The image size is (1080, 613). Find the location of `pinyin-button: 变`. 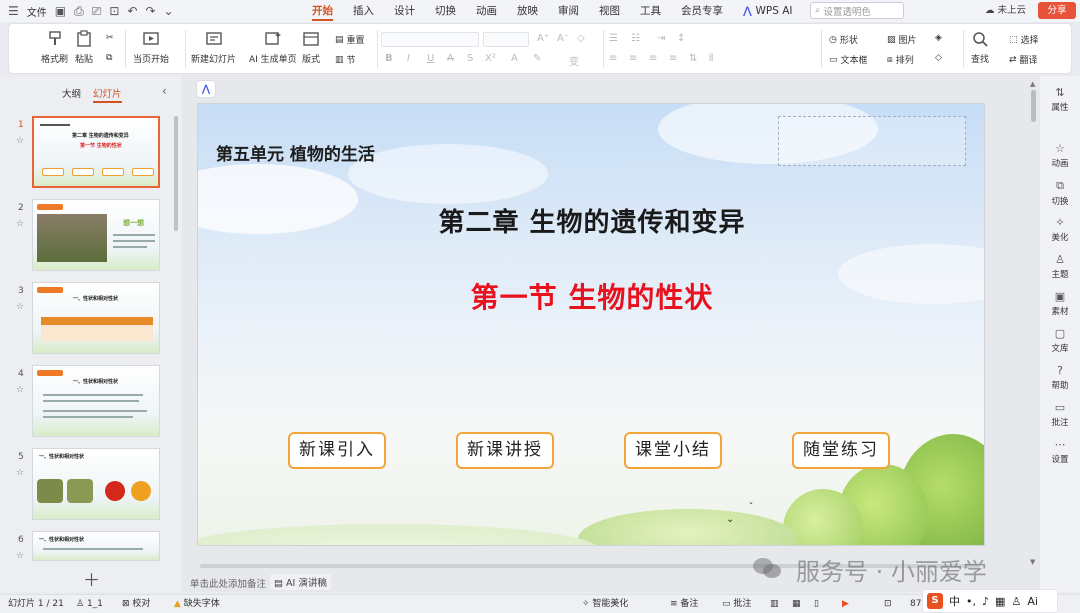

pinyin-button: 变 is located at coordinates (574, 60).